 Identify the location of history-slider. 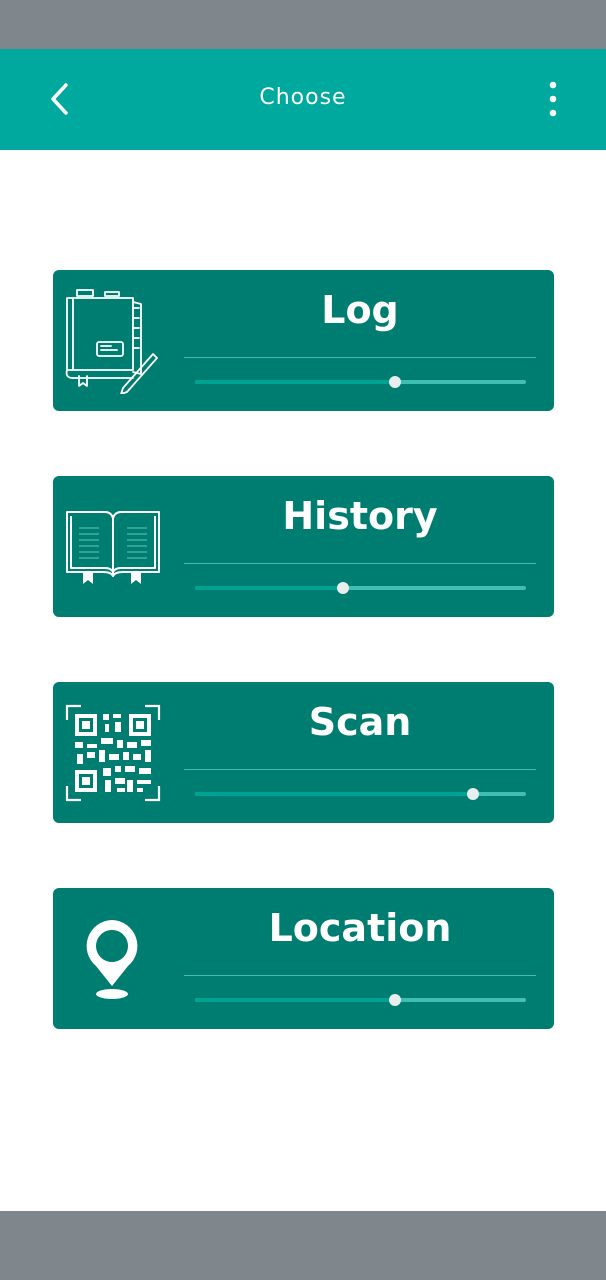
(360, 588).